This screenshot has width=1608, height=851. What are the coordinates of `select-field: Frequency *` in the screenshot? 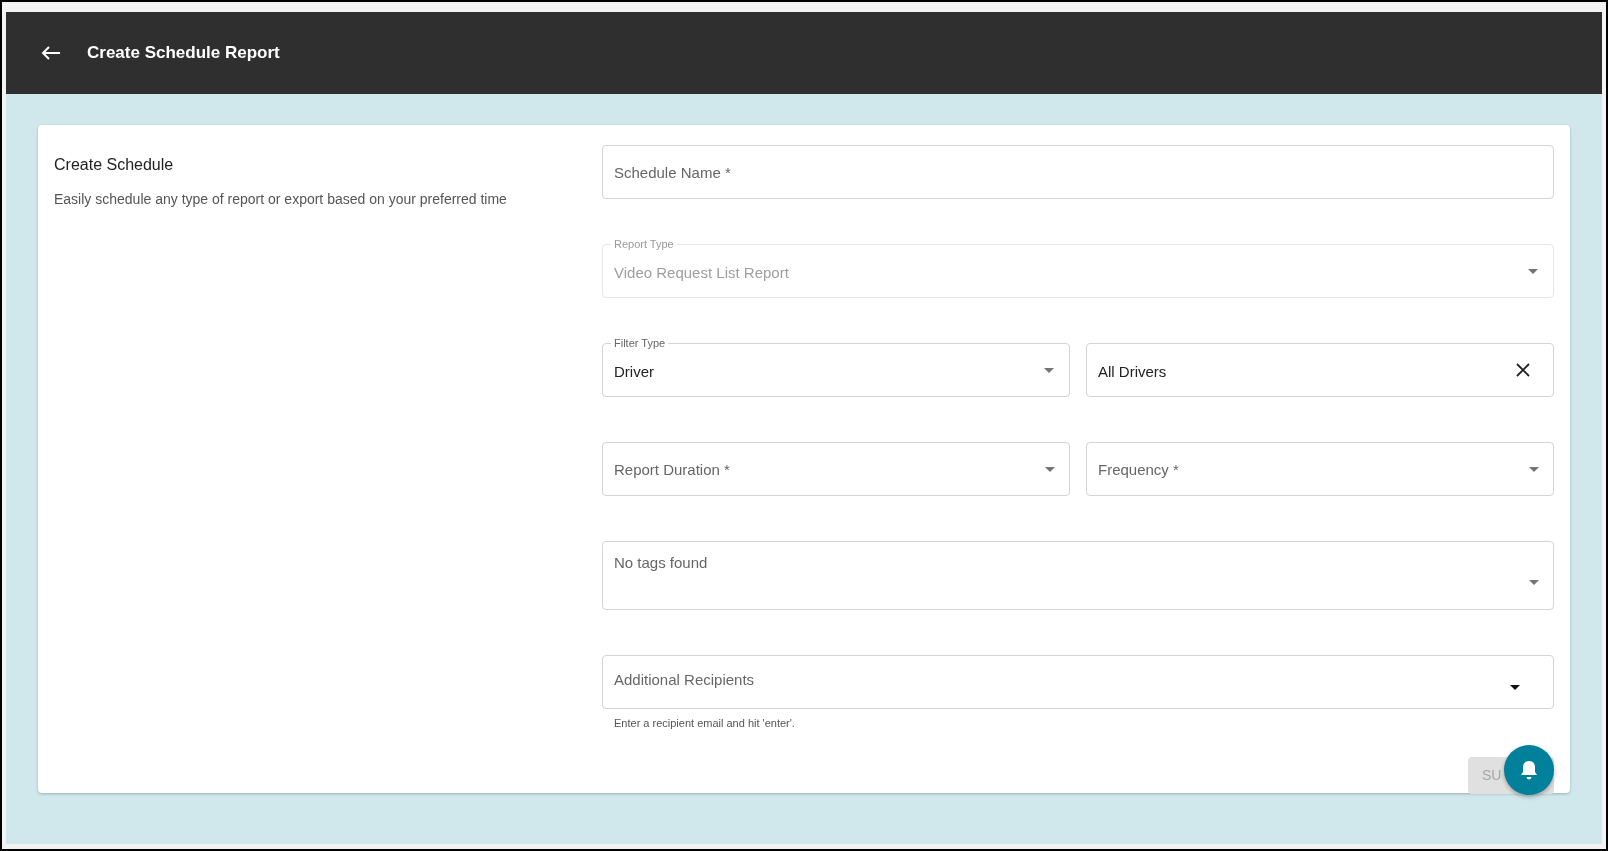 It's located at (1320, 469).